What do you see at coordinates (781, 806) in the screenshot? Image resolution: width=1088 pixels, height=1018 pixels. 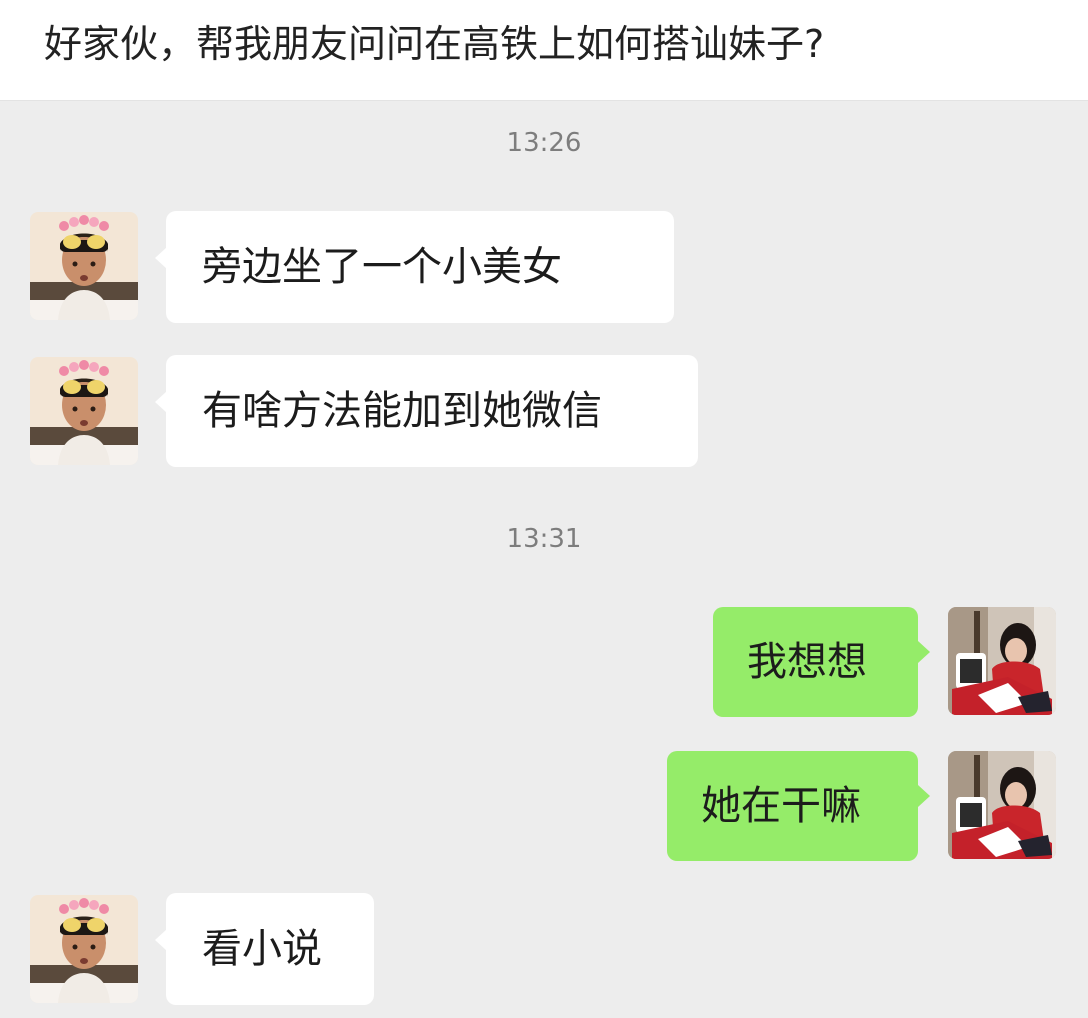 I see `message-text: 她在干嘛` at bounding box center [781, 806].